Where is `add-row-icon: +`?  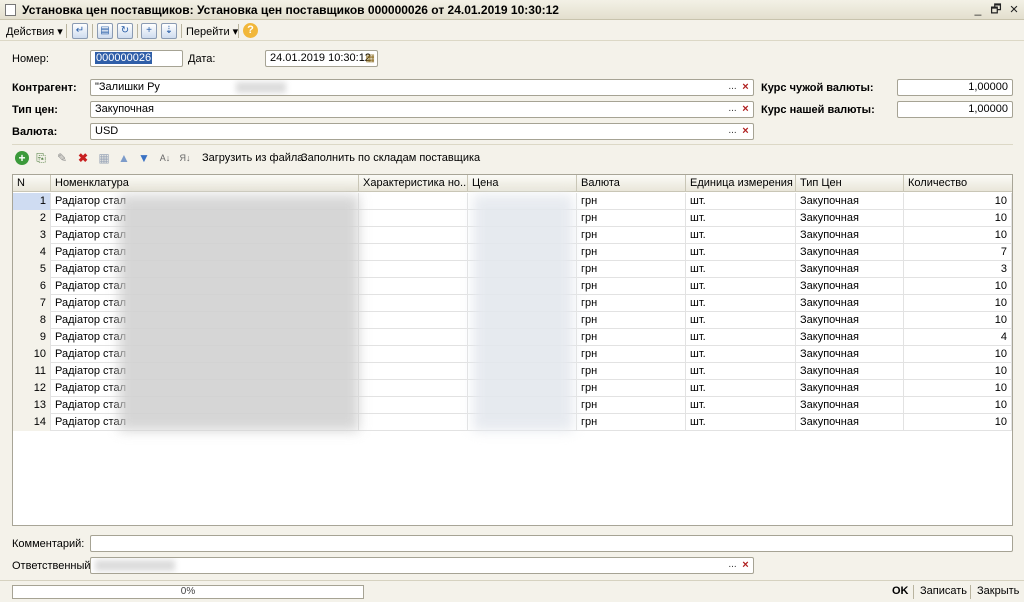
add-row-icon: + is located at coordinates (22, 158).